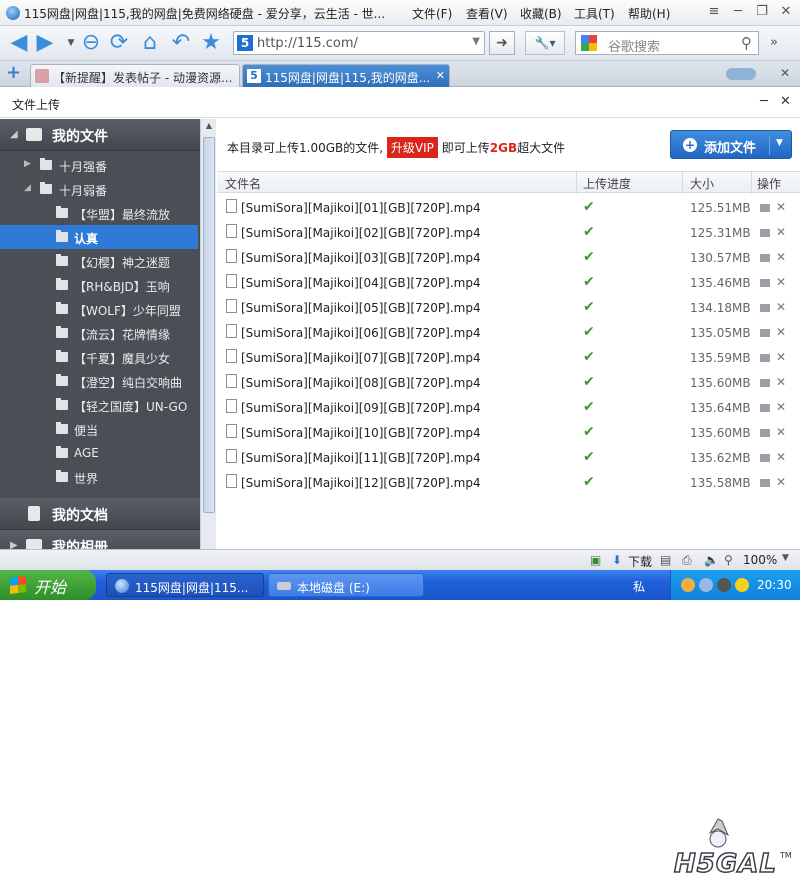  What do you see at coordinates (785, 558) in the screenshot?
I see `zoom-dropdown-icon: ▼` at bounding box center [785, 558].